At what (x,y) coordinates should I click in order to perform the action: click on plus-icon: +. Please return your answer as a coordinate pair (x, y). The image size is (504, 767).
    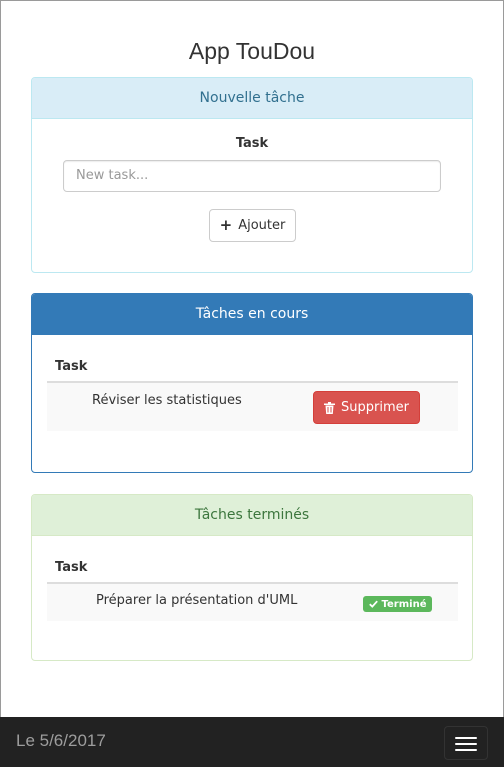
    Looking at the image, I should click on (226, 225).